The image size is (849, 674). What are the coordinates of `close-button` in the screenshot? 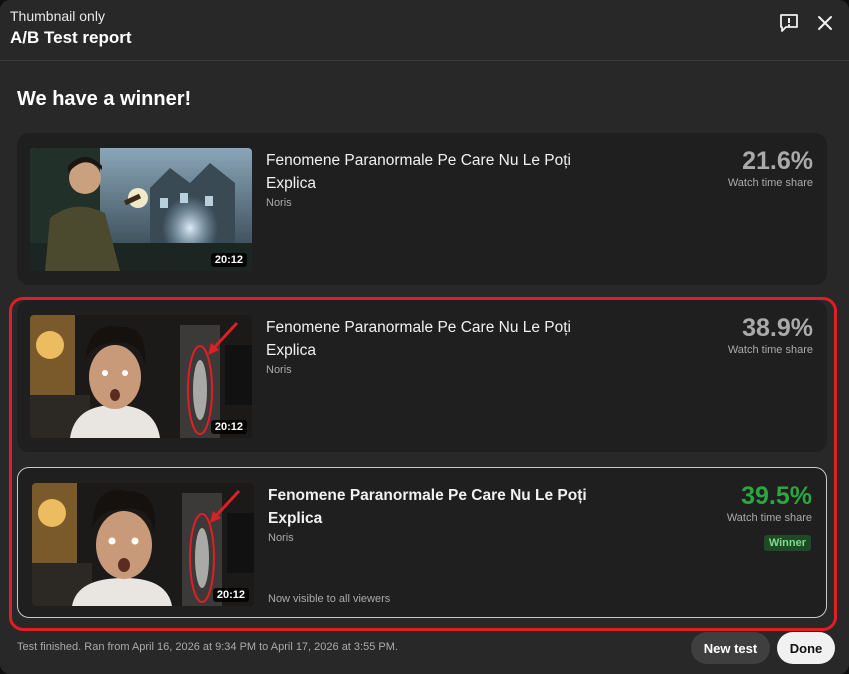 It's located at (825, 23).